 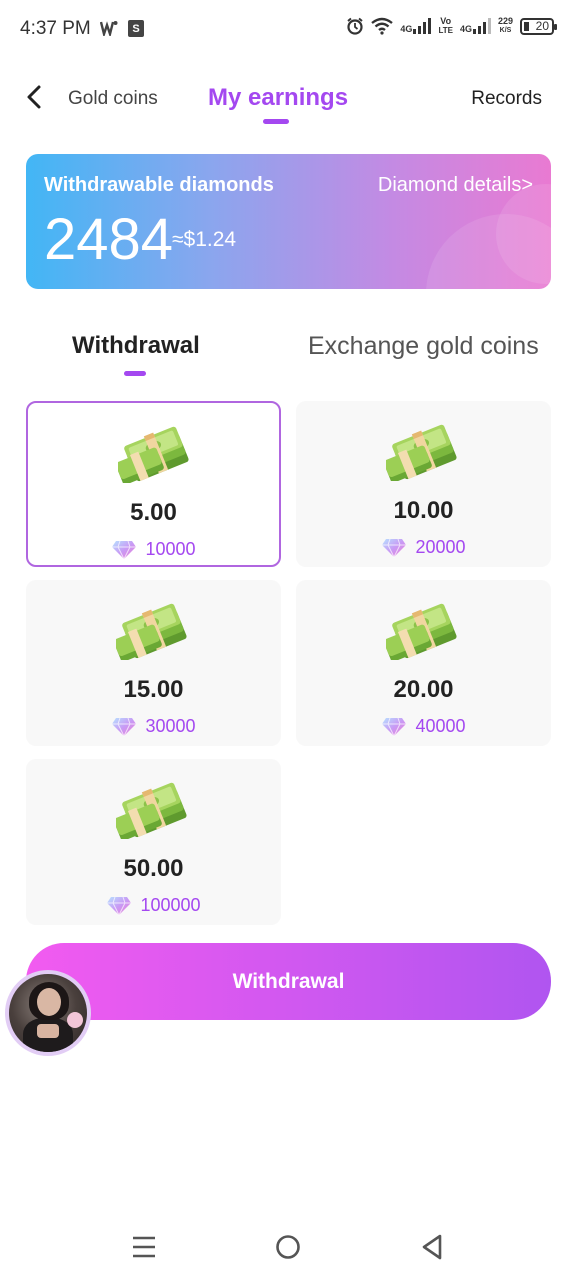 I want to click on withdrawal-button: Withdrawal, so click(x=288, y=981).